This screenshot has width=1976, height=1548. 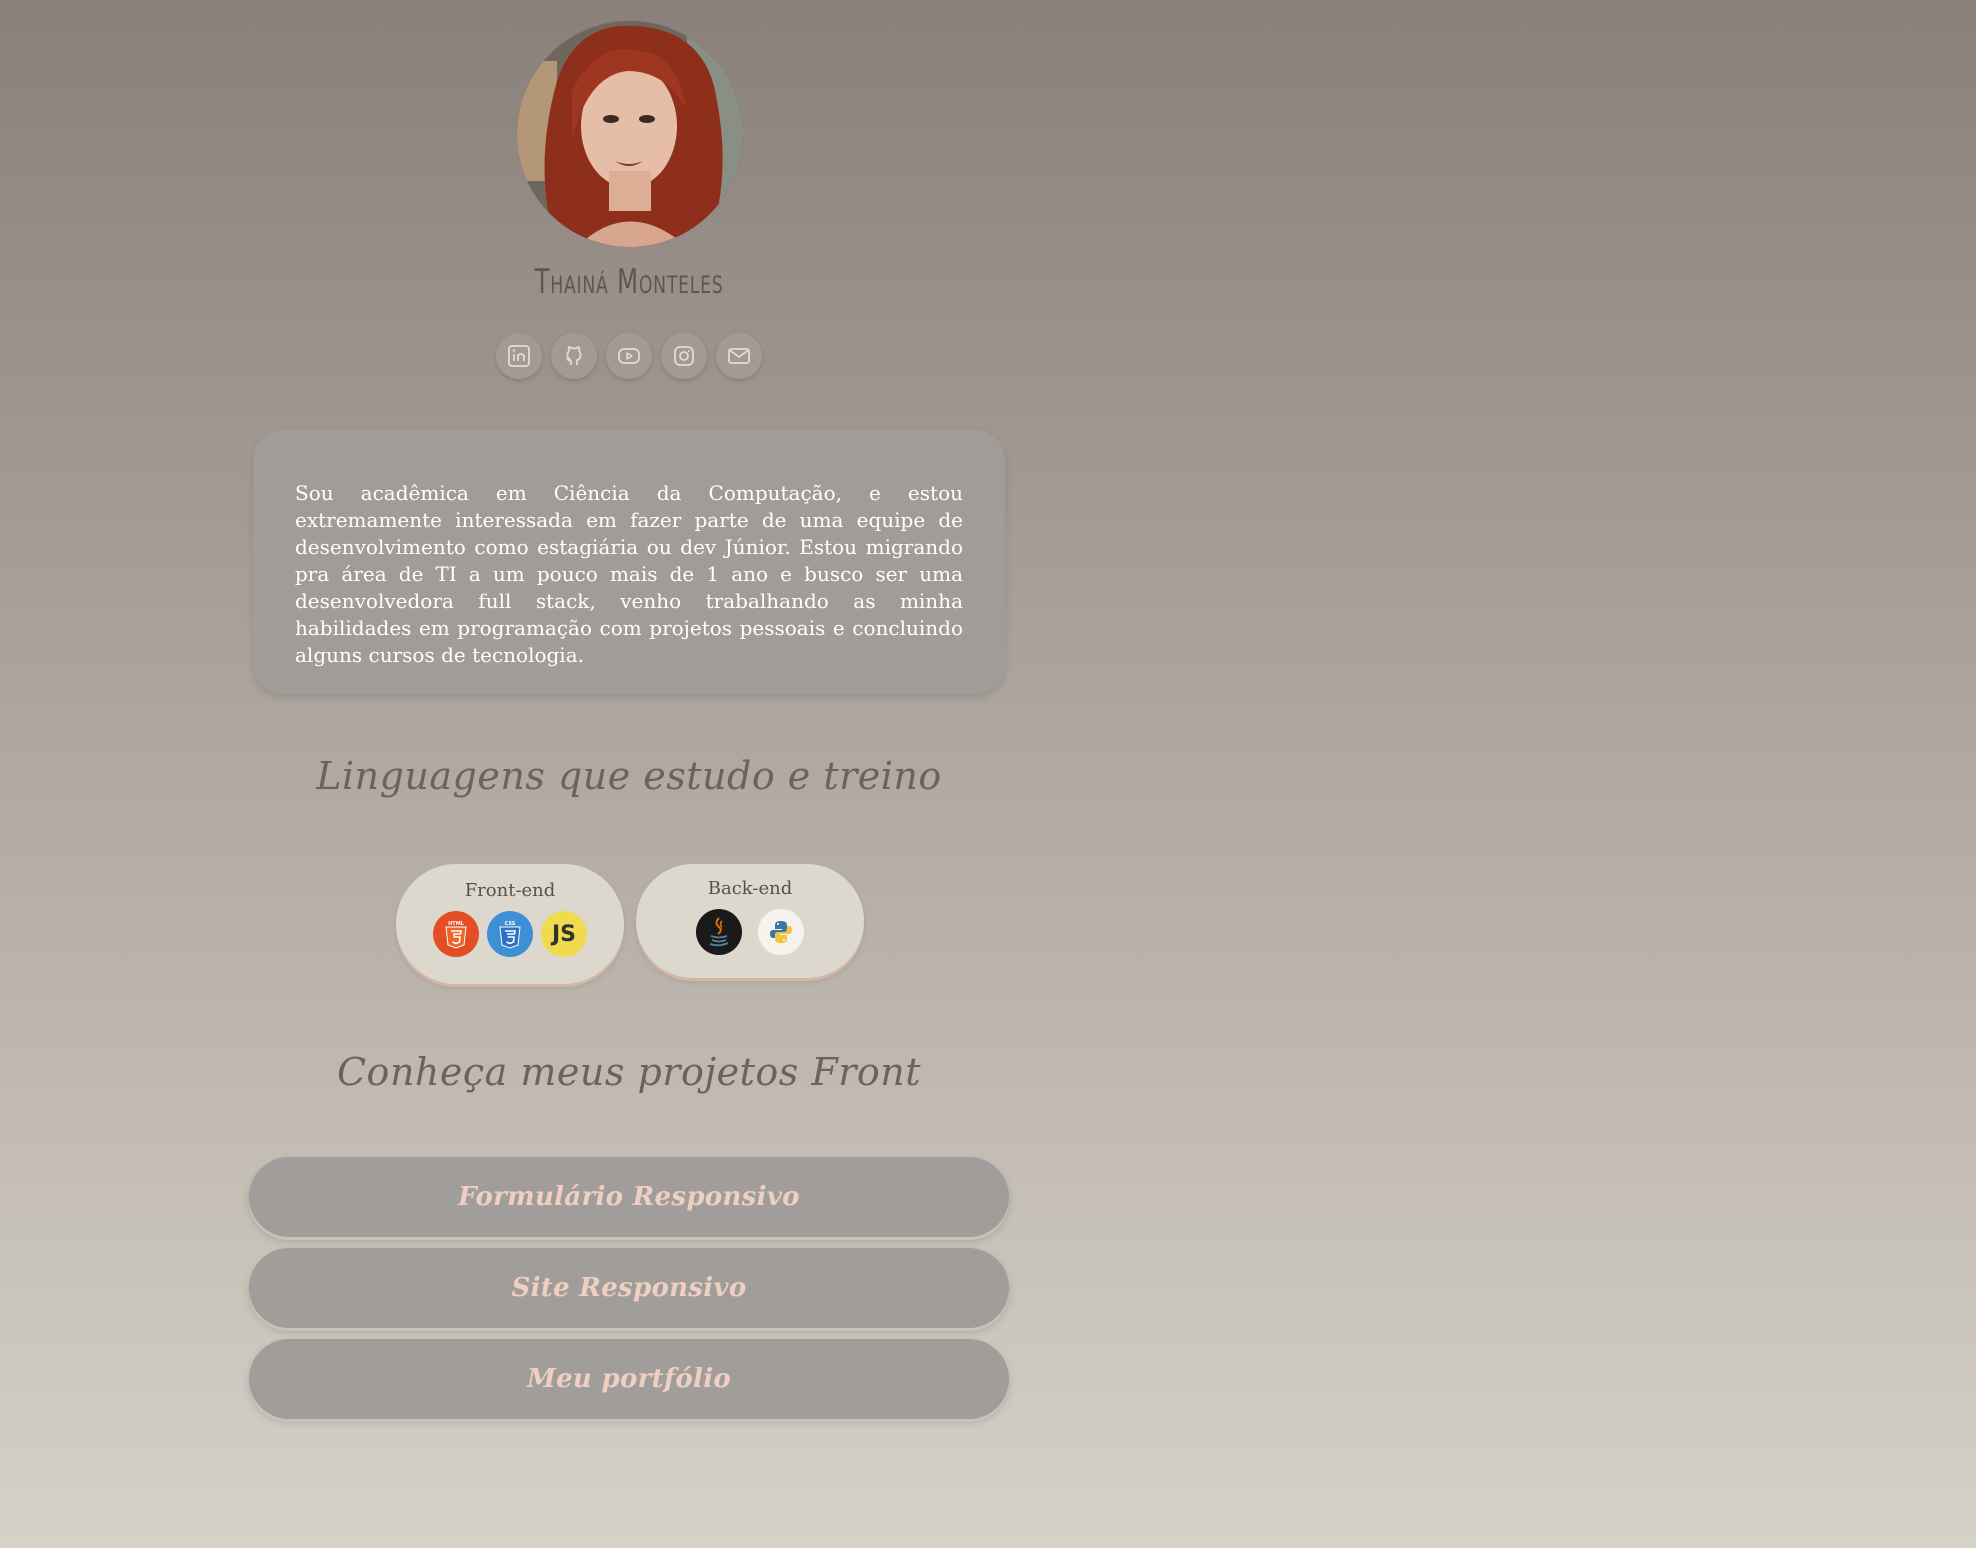 I want to click on project-button-portfolio: Meu portfólio, so click(x=629, y=1379).